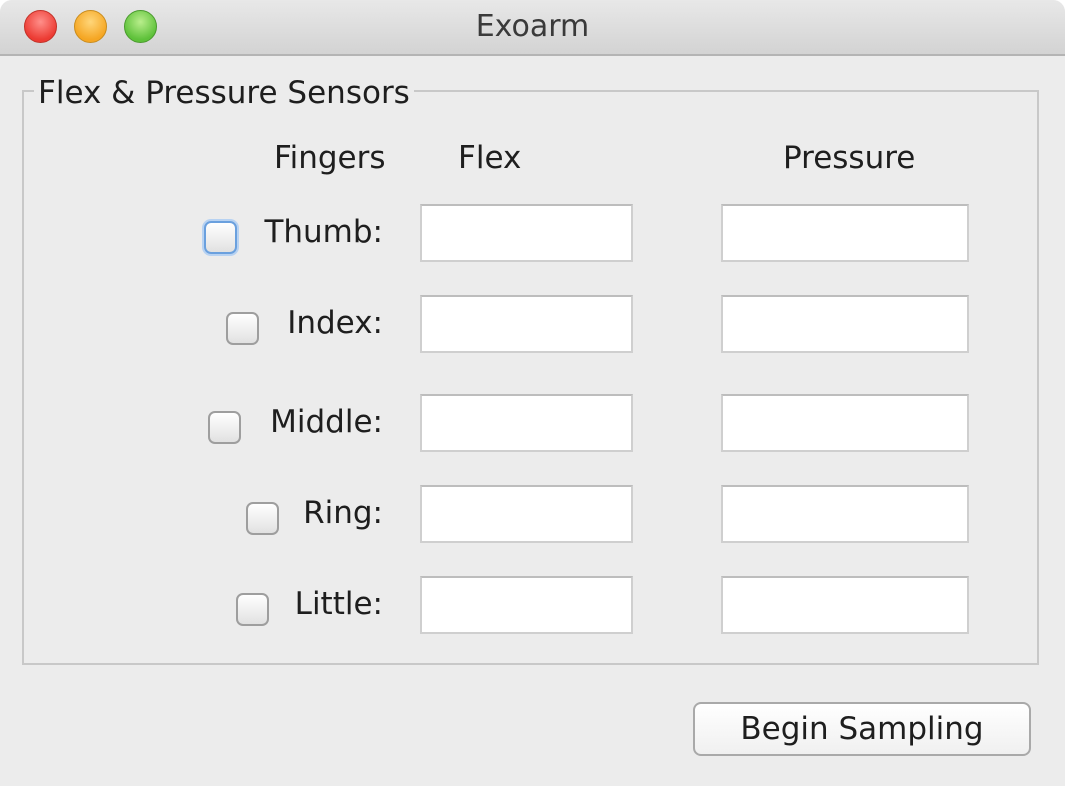 The width and height of the screenshot is (1065, 786). What do you see at coordinates (845, 605) in the screenshot?
I see `little-pressure-field` at bounding box center [845, 605].